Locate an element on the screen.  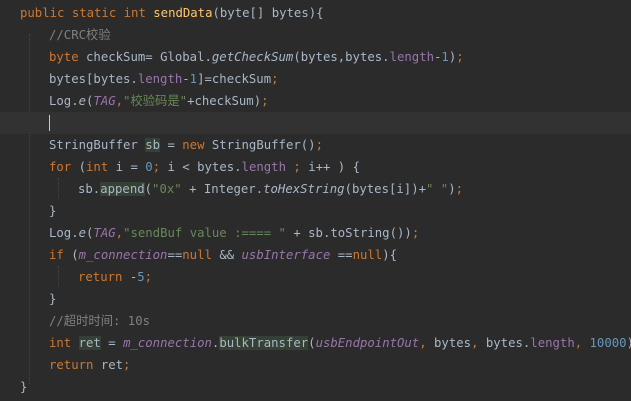
code-token: StringBuffer() is located at coordinates (263, 145).